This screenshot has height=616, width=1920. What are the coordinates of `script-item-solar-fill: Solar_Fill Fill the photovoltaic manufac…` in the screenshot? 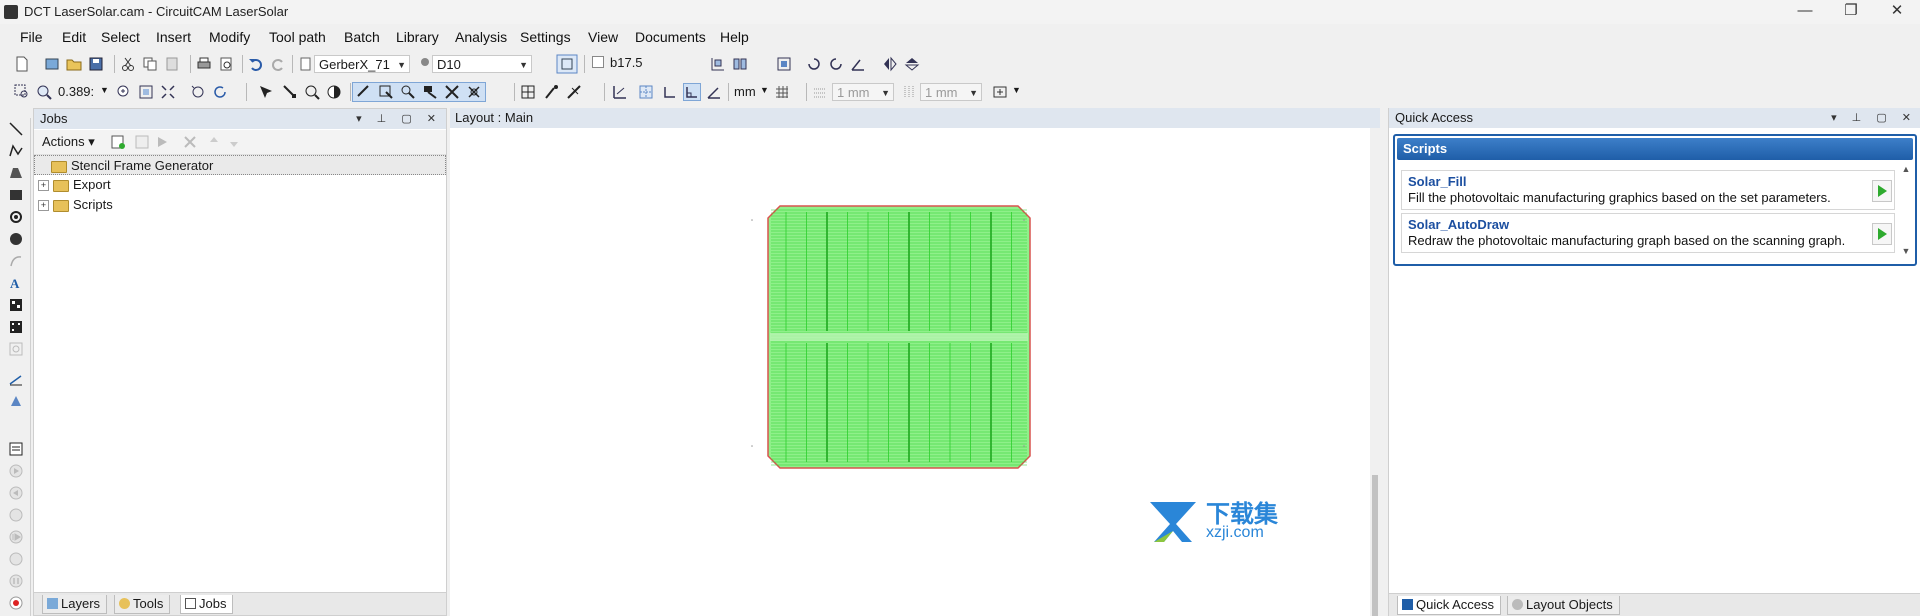 It's located at (1648, 190).